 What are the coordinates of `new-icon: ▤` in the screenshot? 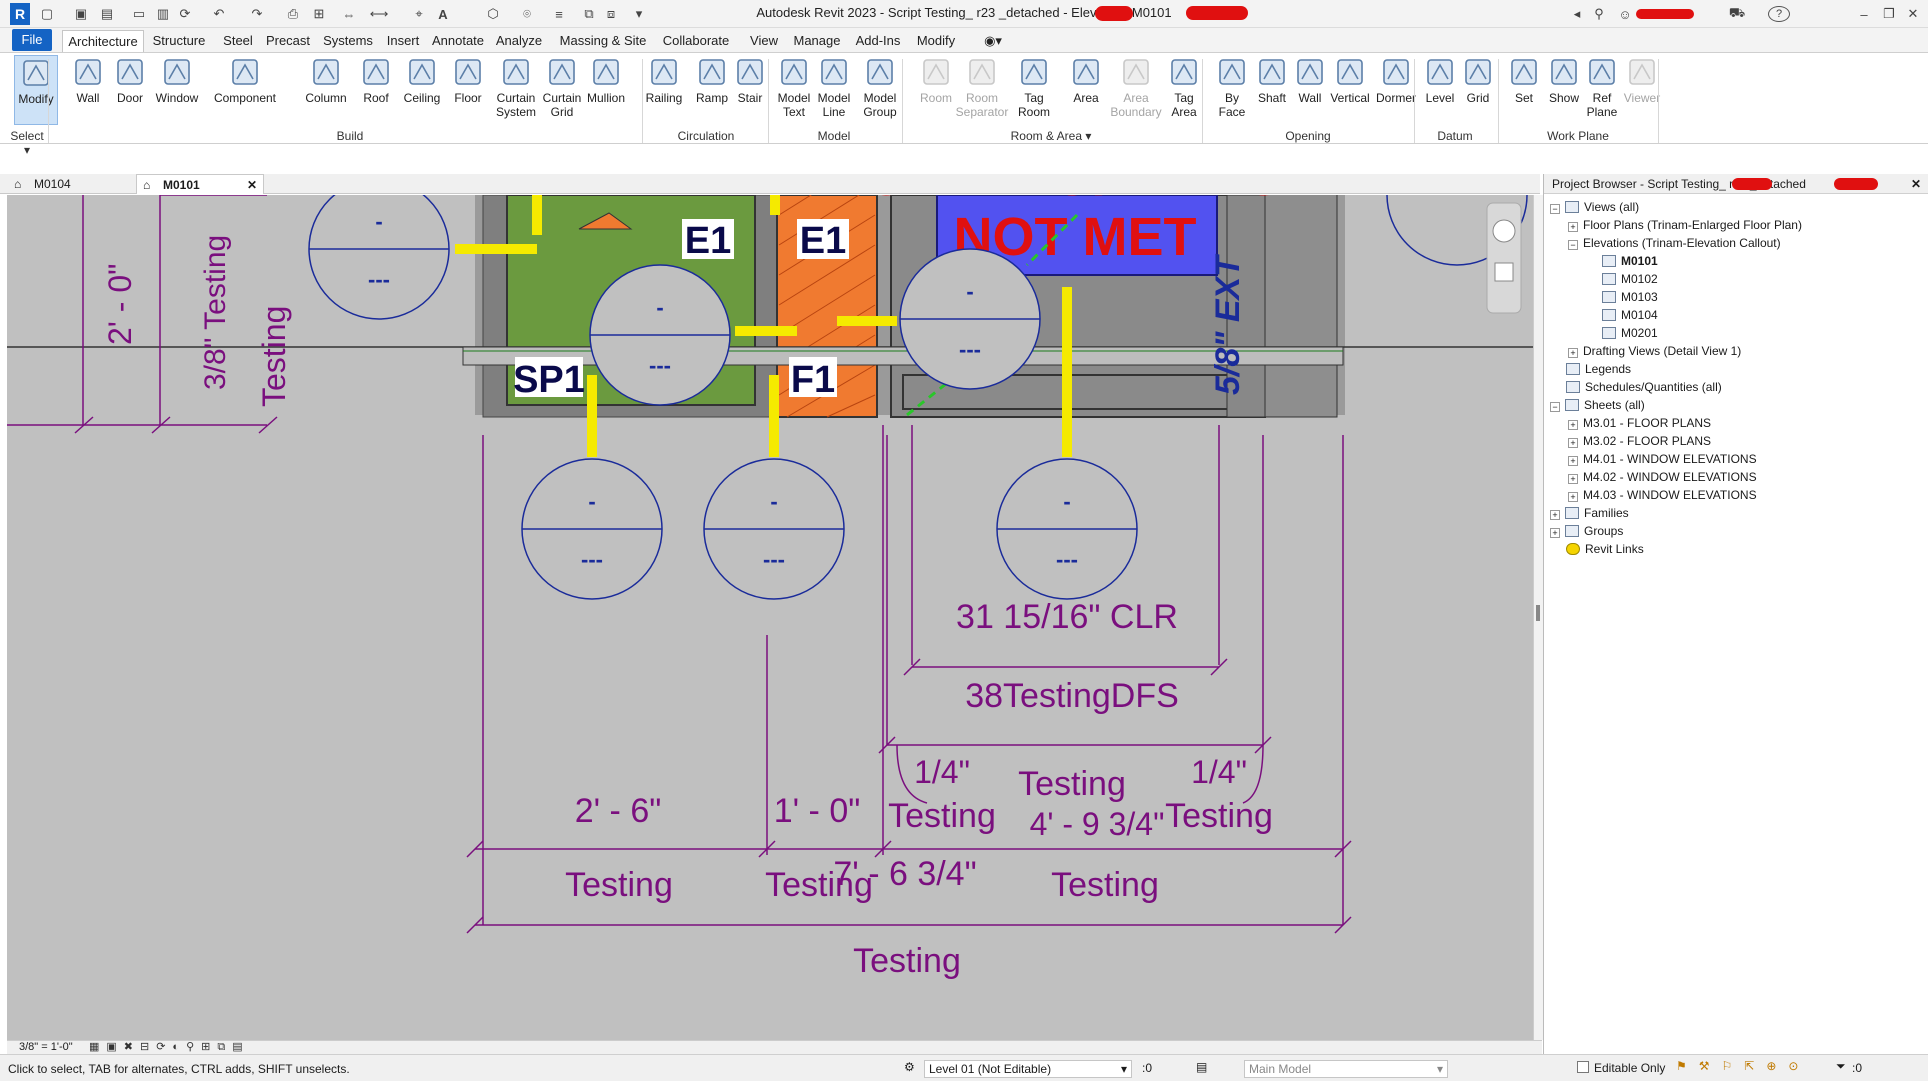 It's located at (107, 14).